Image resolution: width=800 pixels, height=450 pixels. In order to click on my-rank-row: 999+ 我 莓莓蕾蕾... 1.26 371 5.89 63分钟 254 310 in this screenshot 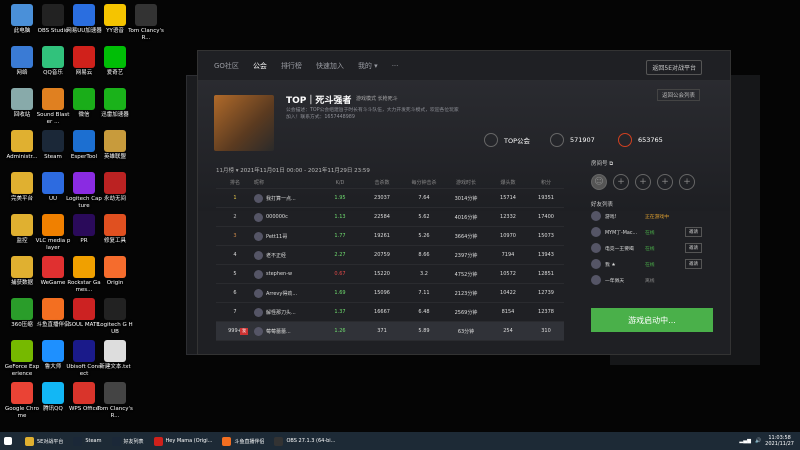, I will do `click(390, 331)`.